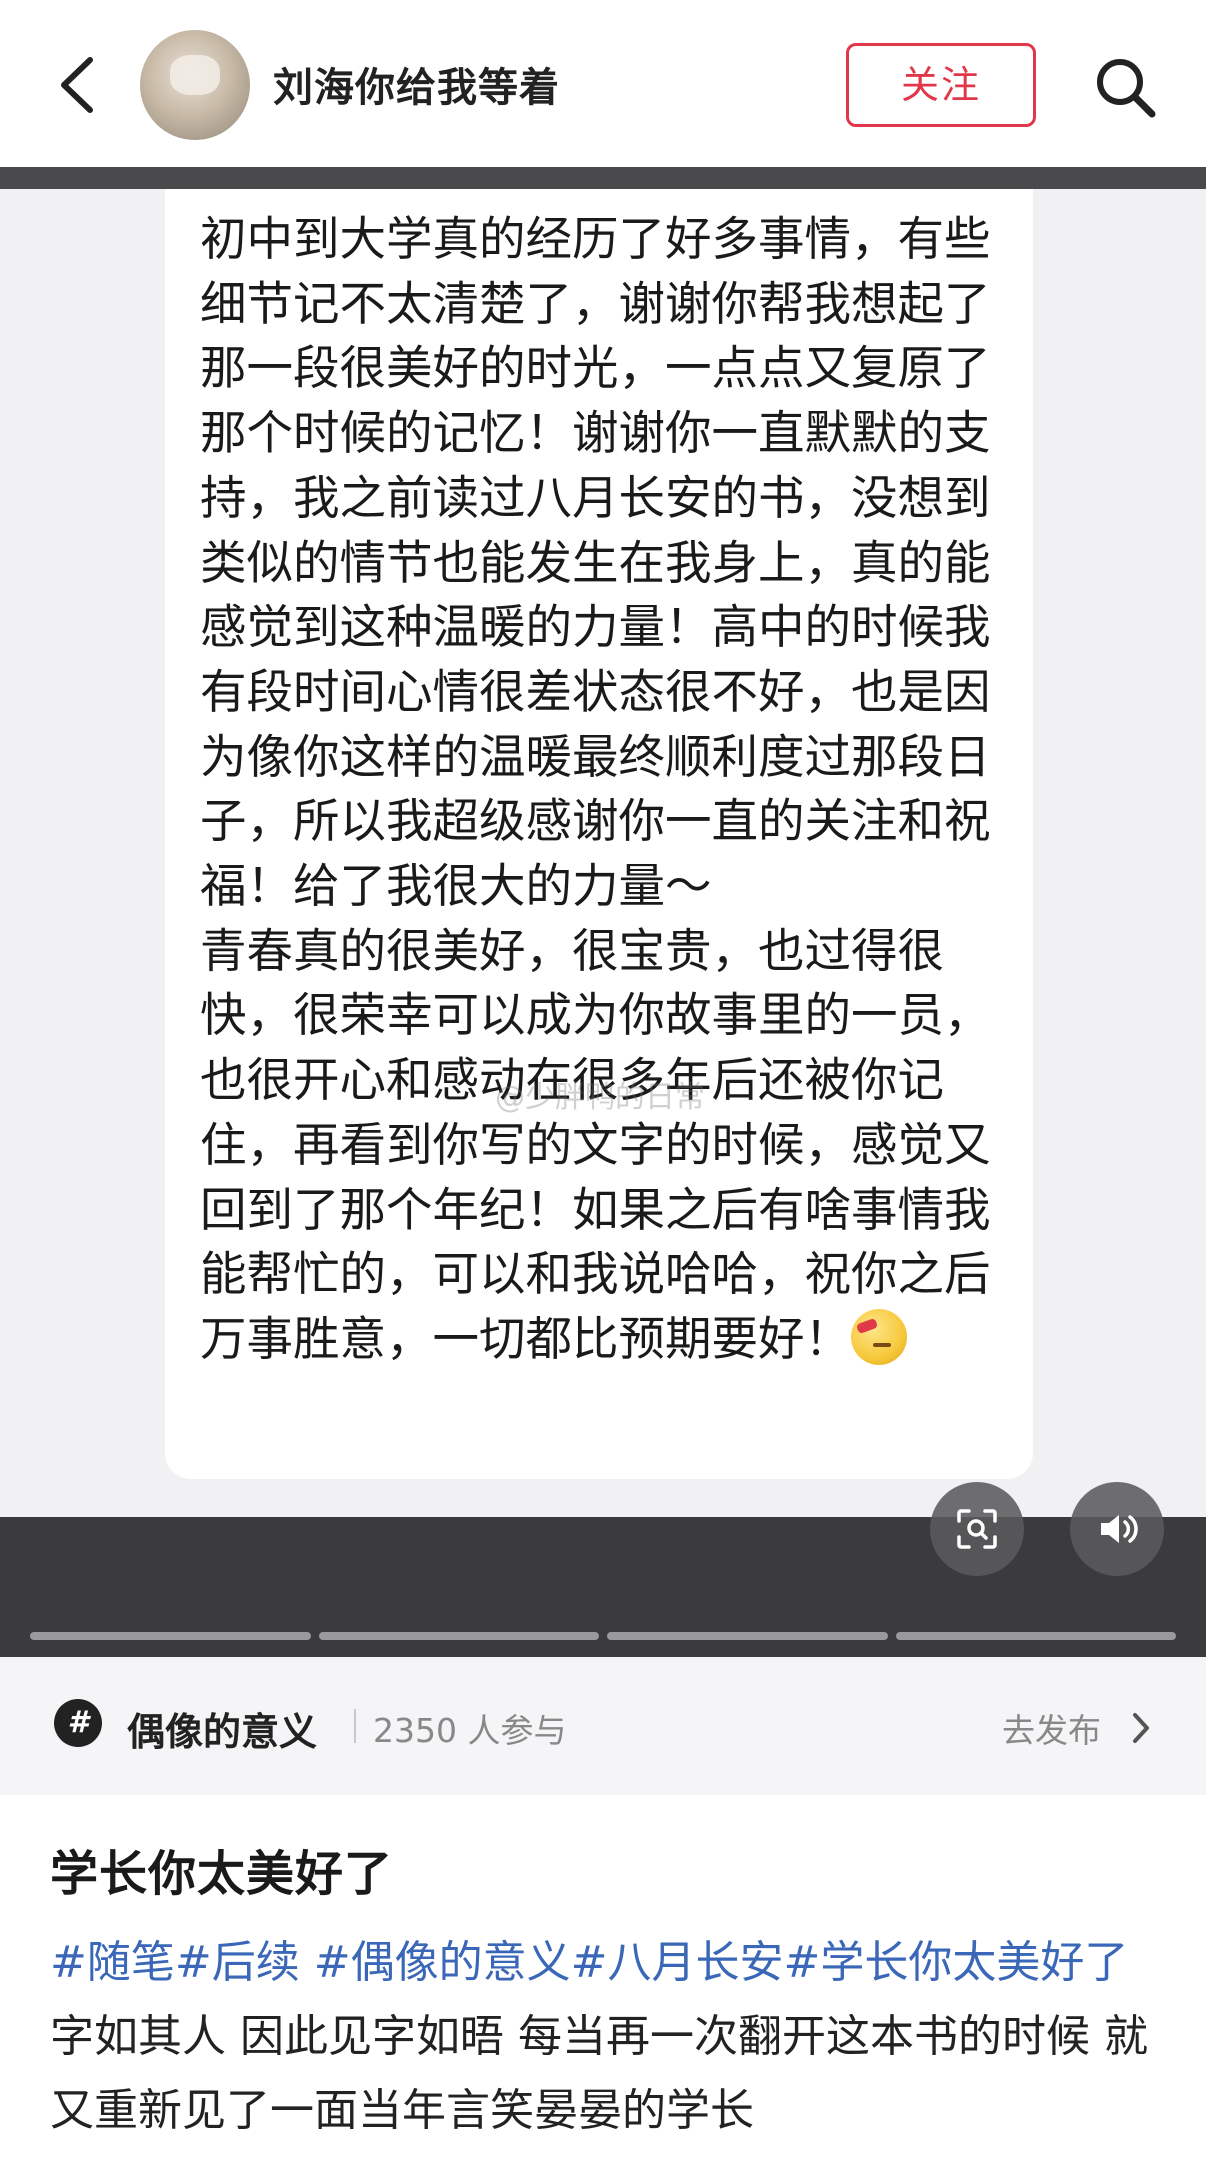  What do you see at coordinates (603, 178) in the screenshot?
I see `media-top-strip` at bounding box center [603, 178].